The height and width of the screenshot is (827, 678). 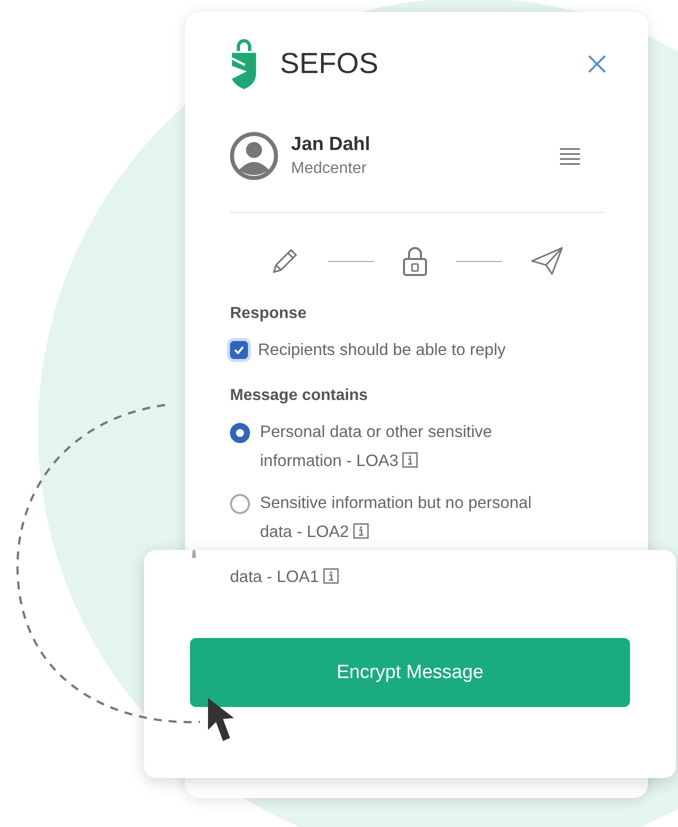 I want to click on logo-text: SEFOS, so click(x=329, y=64).